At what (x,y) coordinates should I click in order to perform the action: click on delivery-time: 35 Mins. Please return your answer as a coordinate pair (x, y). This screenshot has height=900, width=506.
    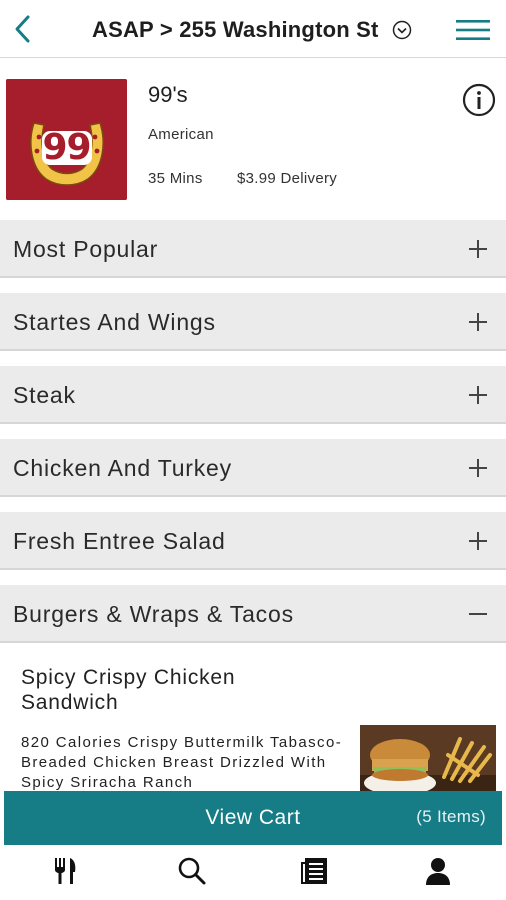
    Looking at the image, I should click on (175, 178).